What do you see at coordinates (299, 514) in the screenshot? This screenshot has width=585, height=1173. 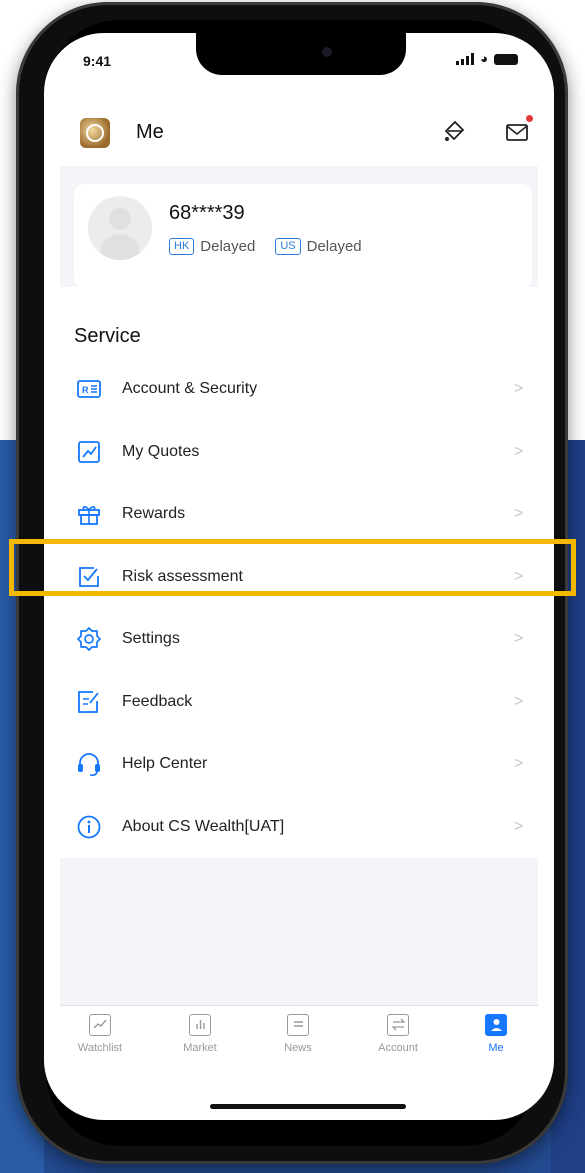 I see `menu-item-rewards: Rewards >` at bounding box center [299, 514].